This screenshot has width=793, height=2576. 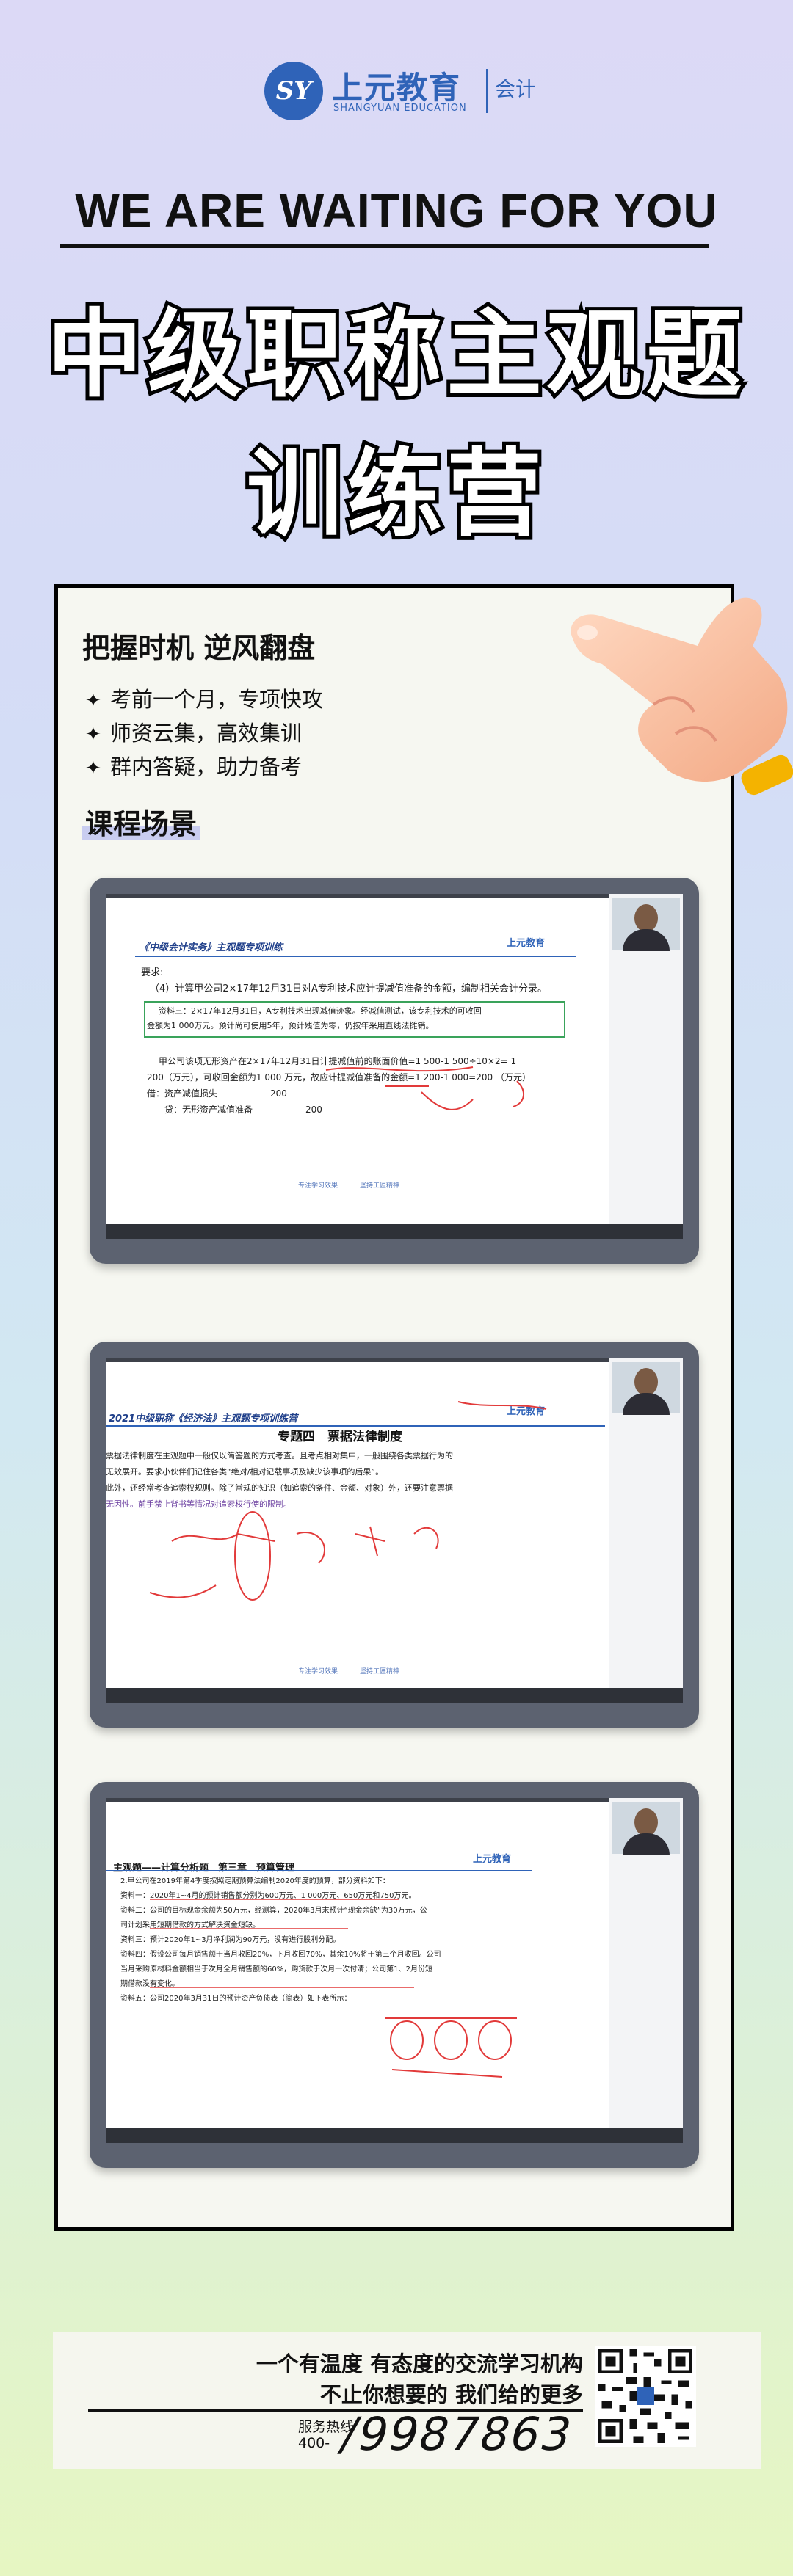 I want to click on logo-mark-icon: SY, so click(x=293, y=91).